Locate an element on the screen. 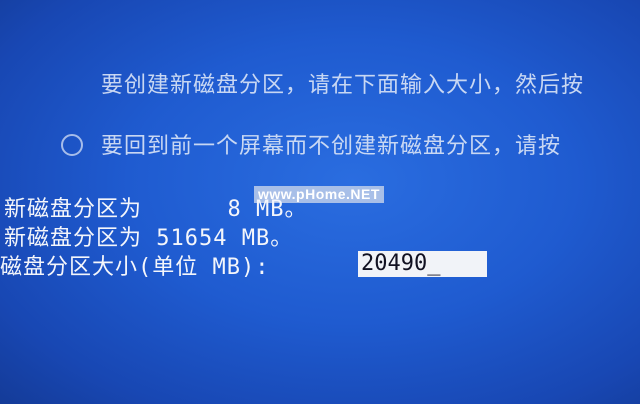 This screenshot has height=404, width=640. size-prompt: 磁盘分区大小(单位 MB): is located at coordinates (135, 267).